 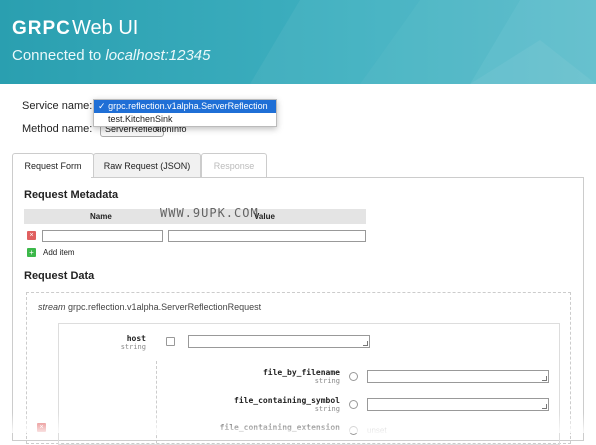 I want to click on connection-status: Connected to localhost:12345, so click(x=111, y=55).